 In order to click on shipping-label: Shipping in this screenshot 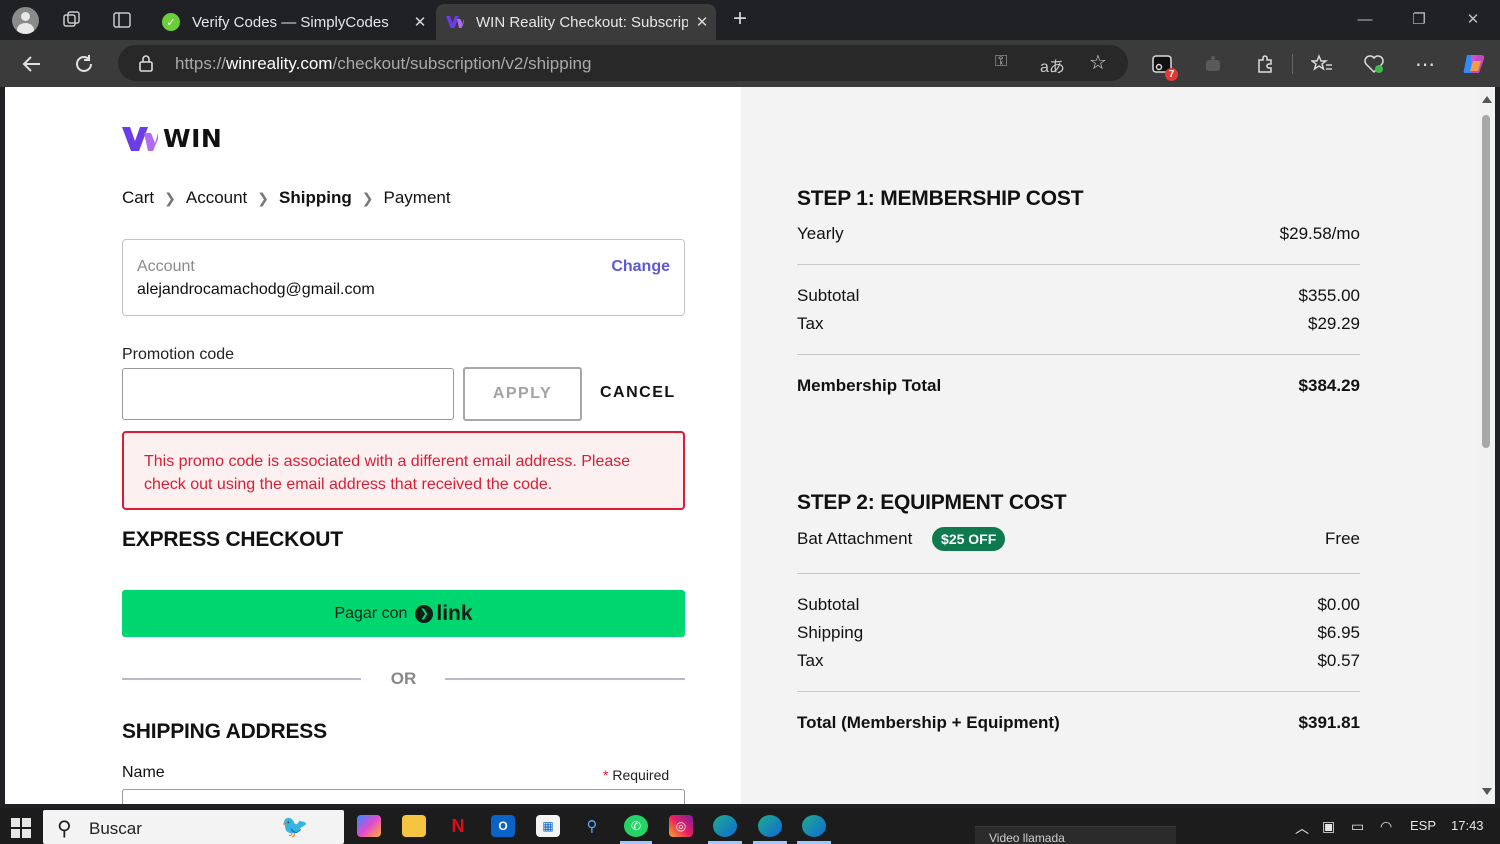, I will do `click(830, 632)`.